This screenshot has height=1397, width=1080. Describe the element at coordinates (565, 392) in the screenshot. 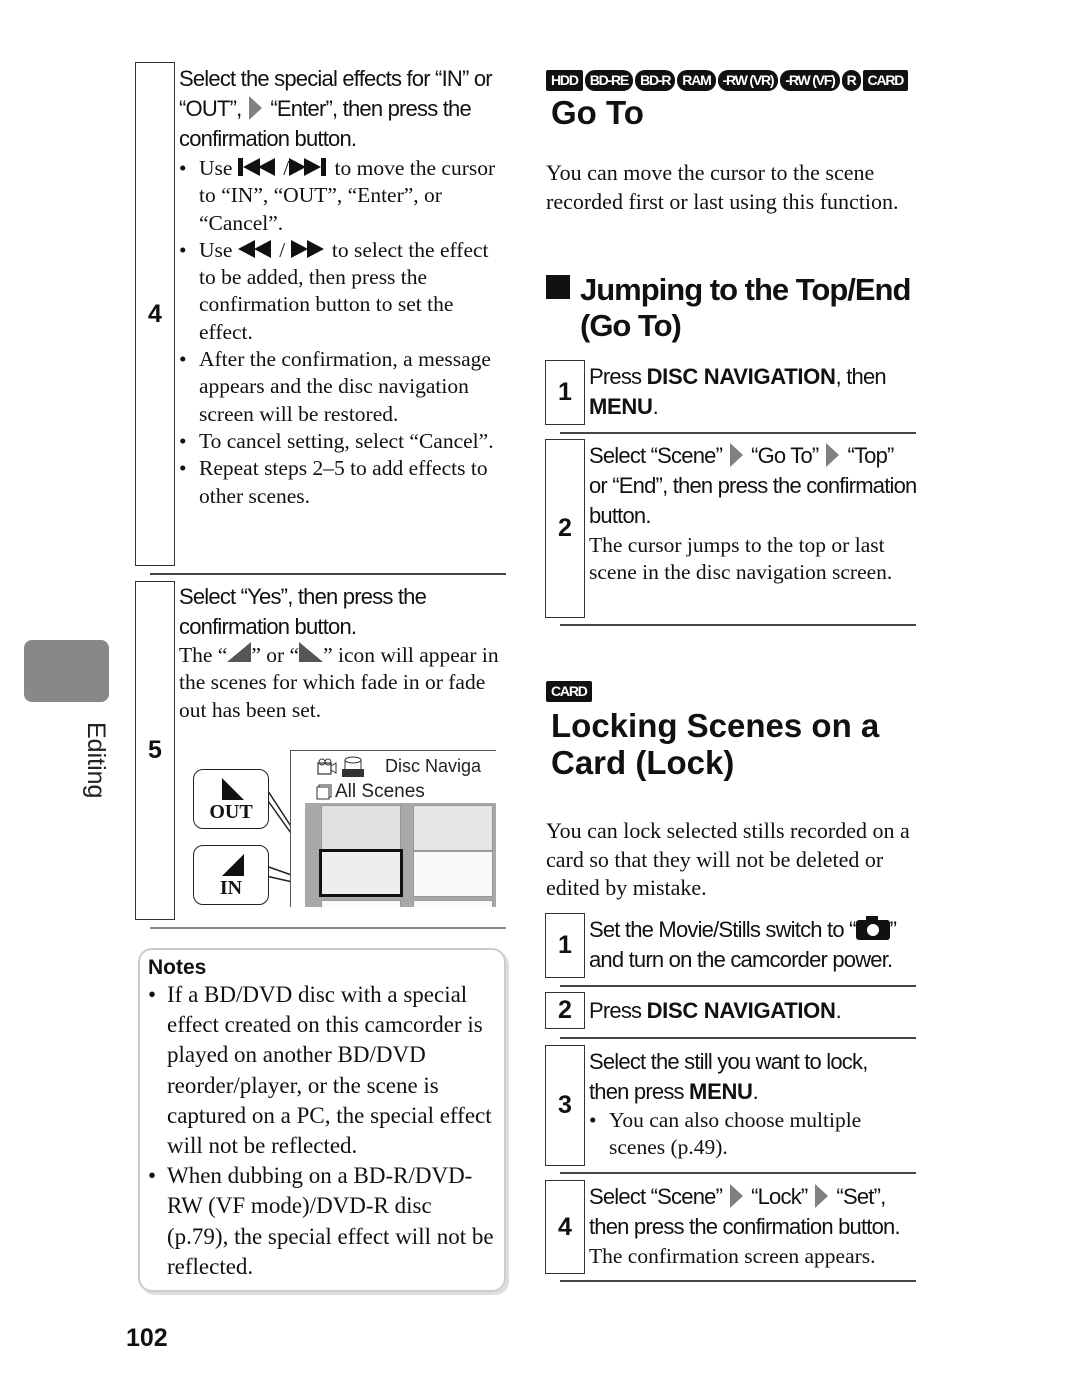

I see `goto-step-1-number-box: 1` at that location.